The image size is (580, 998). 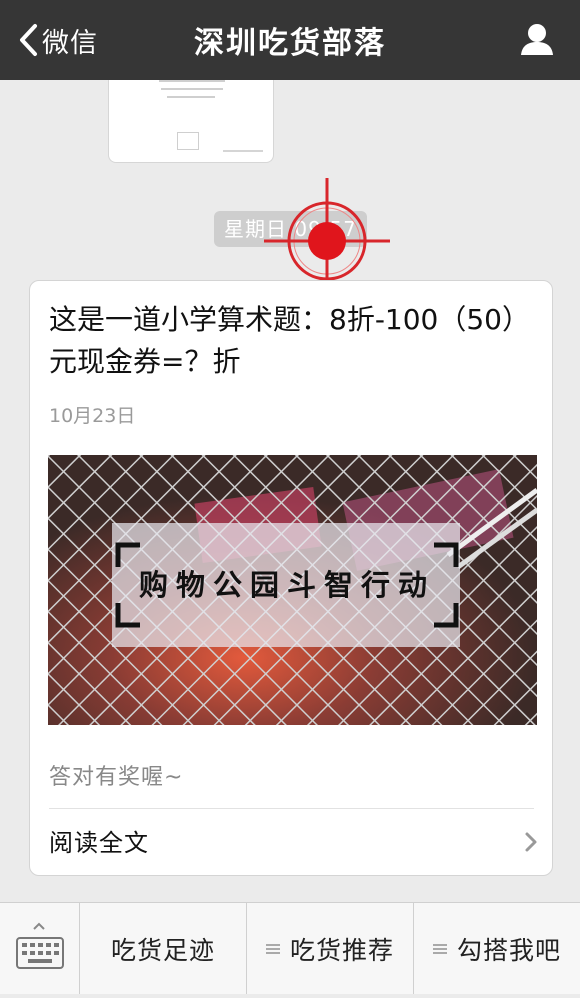 I want to click on menu-item-contact-us: 勾搭我吧, so click(x=497, y=948).